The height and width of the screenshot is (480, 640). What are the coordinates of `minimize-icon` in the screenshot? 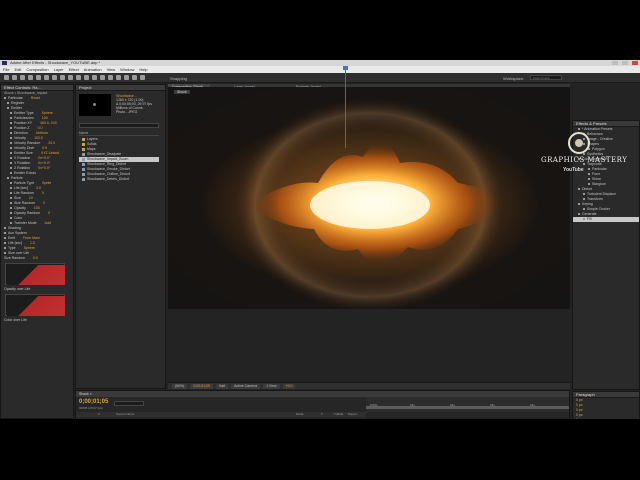 It's located at (615, 63).